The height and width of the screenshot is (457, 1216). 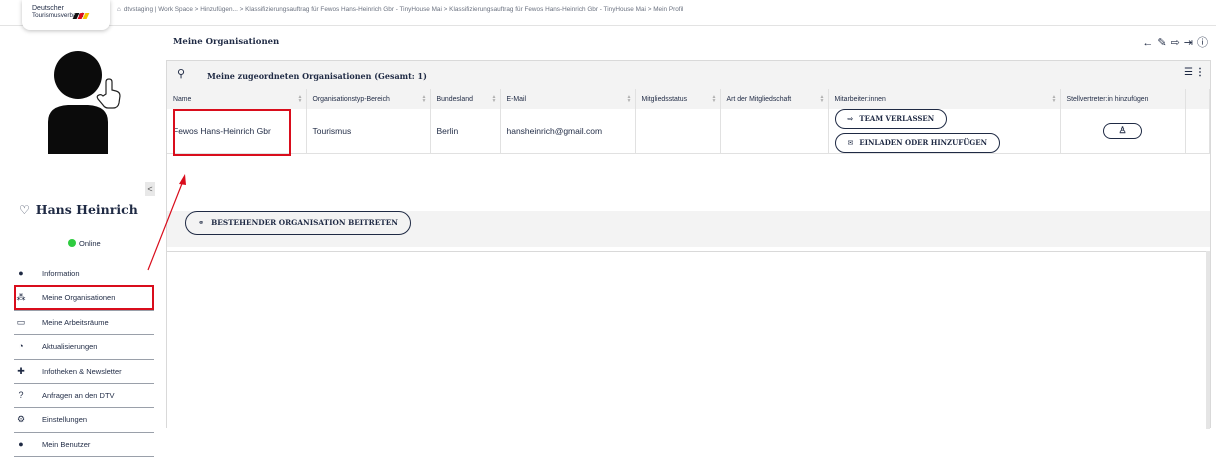 I want to click on column-header-state: Bundesland ▲ ▼, so click(x=465, y=99).